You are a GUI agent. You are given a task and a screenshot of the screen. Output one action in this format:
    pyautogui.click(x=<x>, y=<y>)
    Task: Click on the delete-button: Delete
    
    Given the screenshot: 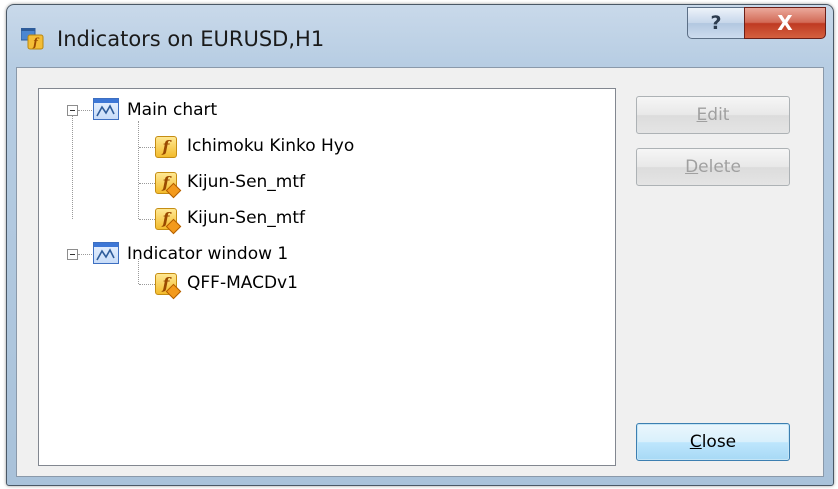 What is the action you would take?
    pyautogui.click(x=713, y=167)
    